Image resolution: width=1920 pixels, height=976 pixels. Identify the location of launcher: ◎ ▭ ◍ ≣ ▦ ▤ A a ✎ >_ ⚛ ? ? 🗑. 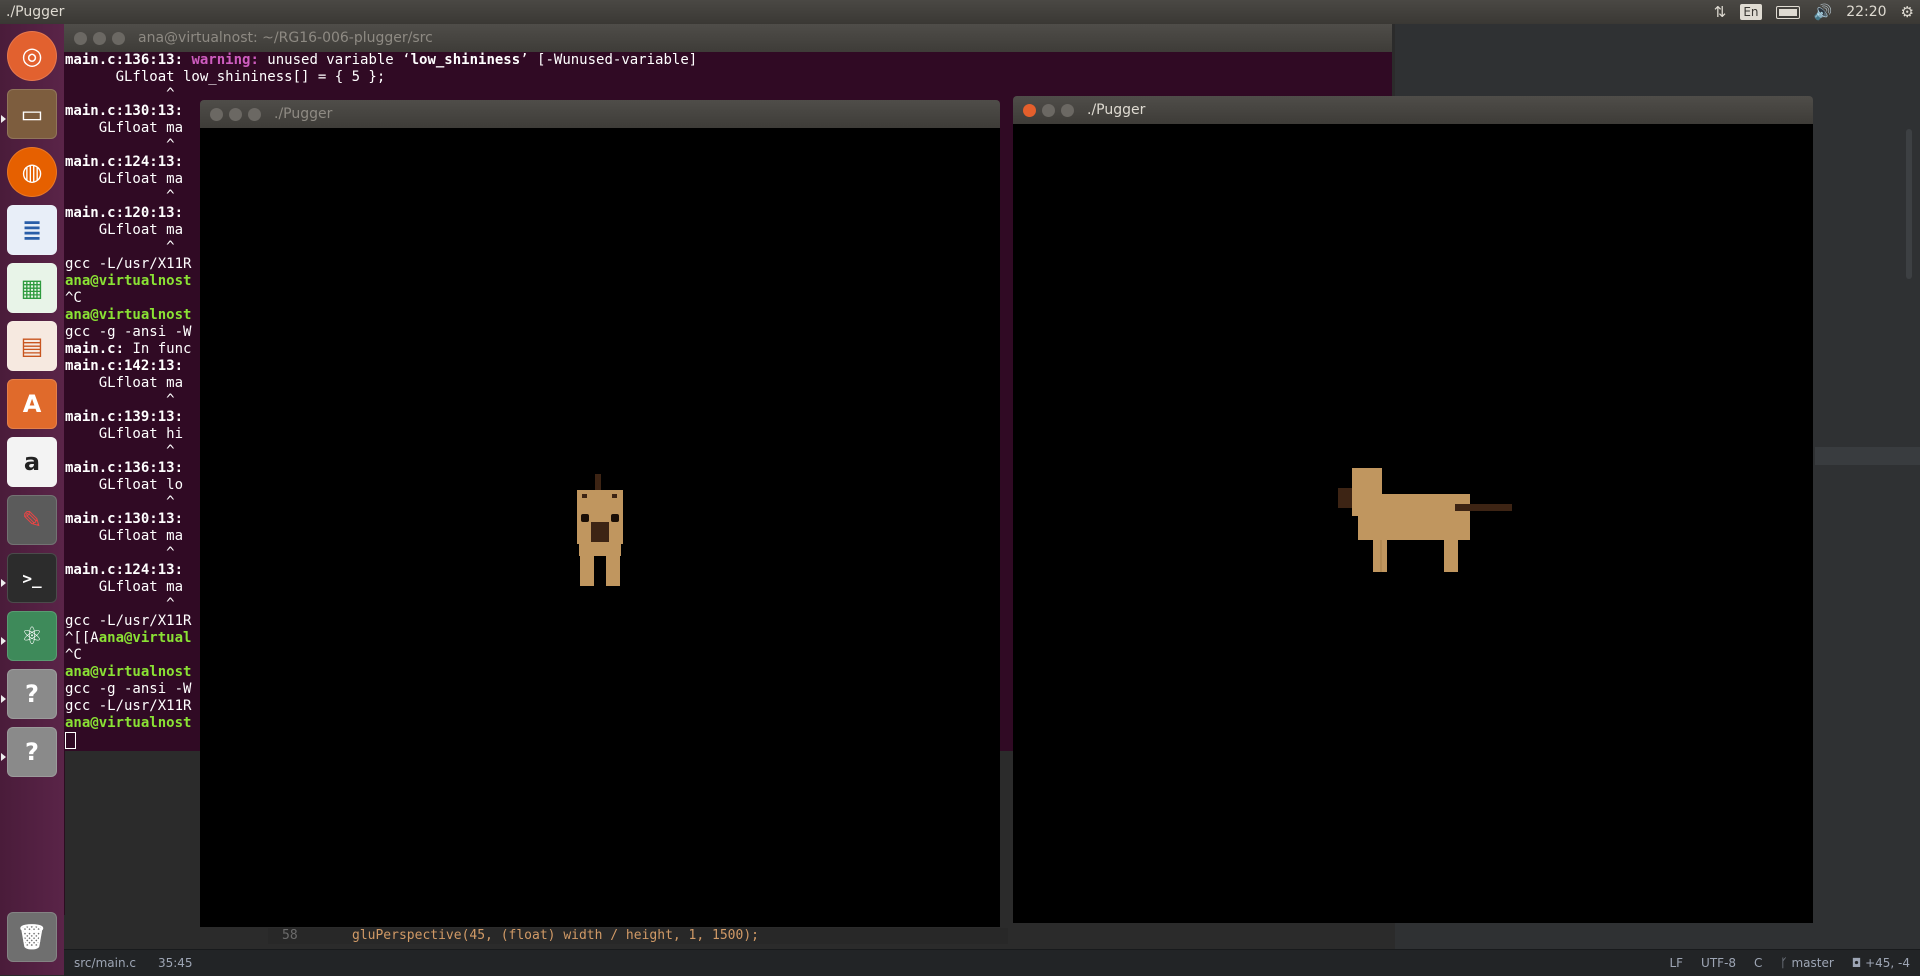
(32, 499).